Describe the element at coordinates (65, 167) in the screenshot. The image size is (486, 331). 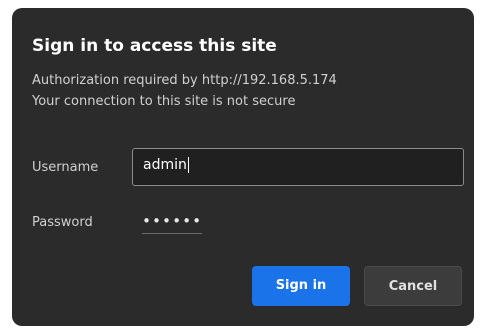
I see `username-label: Username` at that location.